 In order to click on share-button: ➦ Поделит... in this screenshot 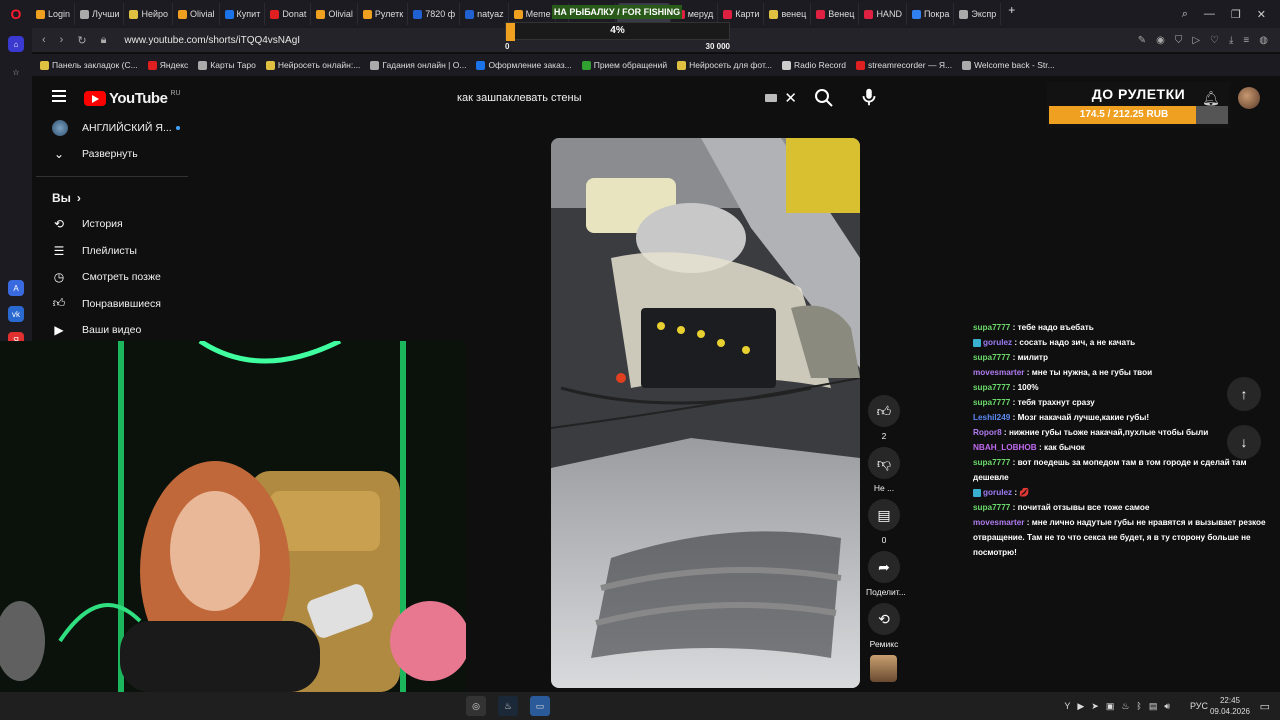, I will do `click(886, 574)`.